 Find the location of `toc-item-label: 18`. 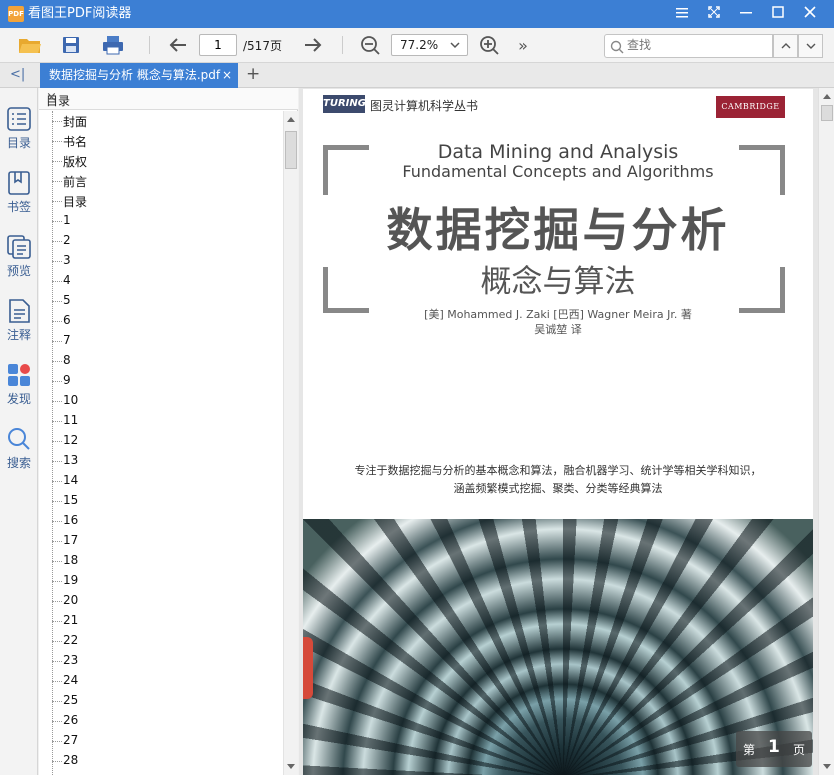

toc-item-label: 18 is located at coordinates (71, 560).